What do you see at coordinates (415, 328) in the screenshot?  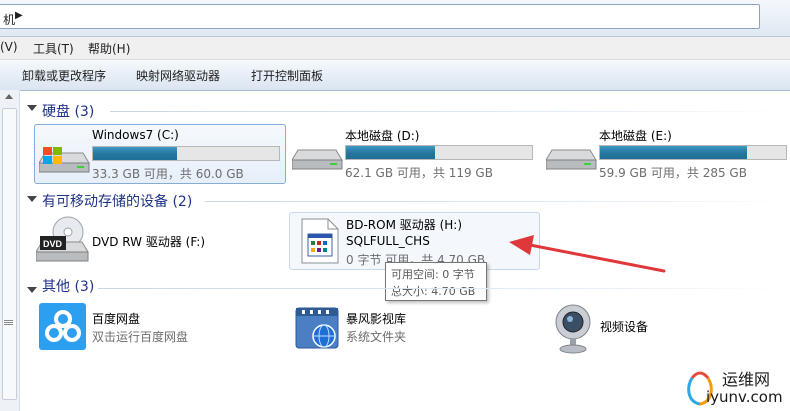 I see `video-library-tile: 暴风影视库 系统文件夹` at bounding box center [415, 328].